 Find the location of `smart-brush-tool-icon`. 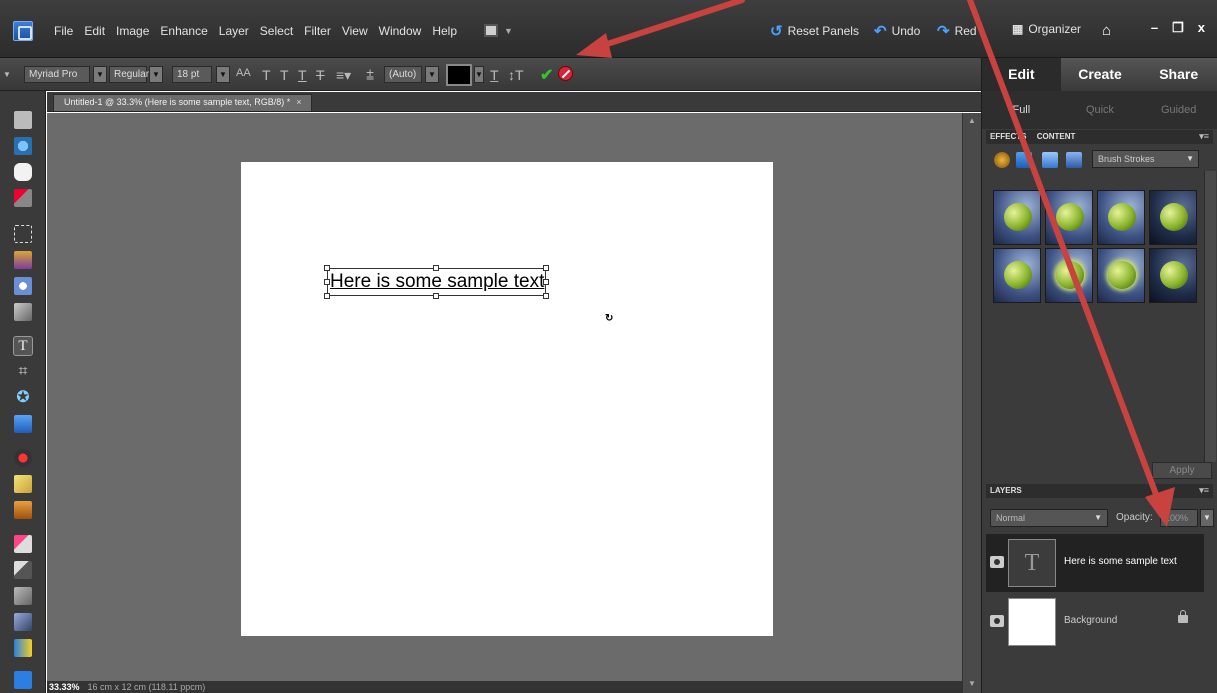

smart-brush-tool-icon is located at coordinates (23, 596).